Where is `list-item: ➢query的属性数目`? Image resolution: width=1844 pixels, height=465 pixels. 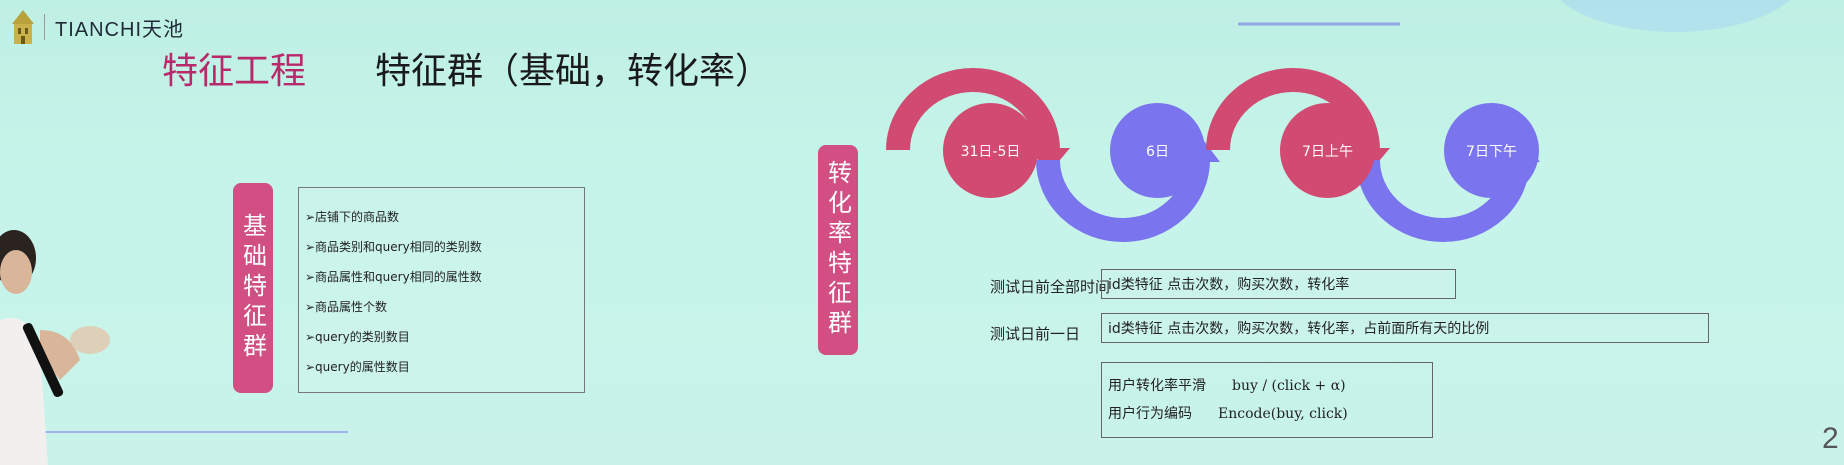 list-item: ➢query的属性数目 is located at coordinates (357, 367).